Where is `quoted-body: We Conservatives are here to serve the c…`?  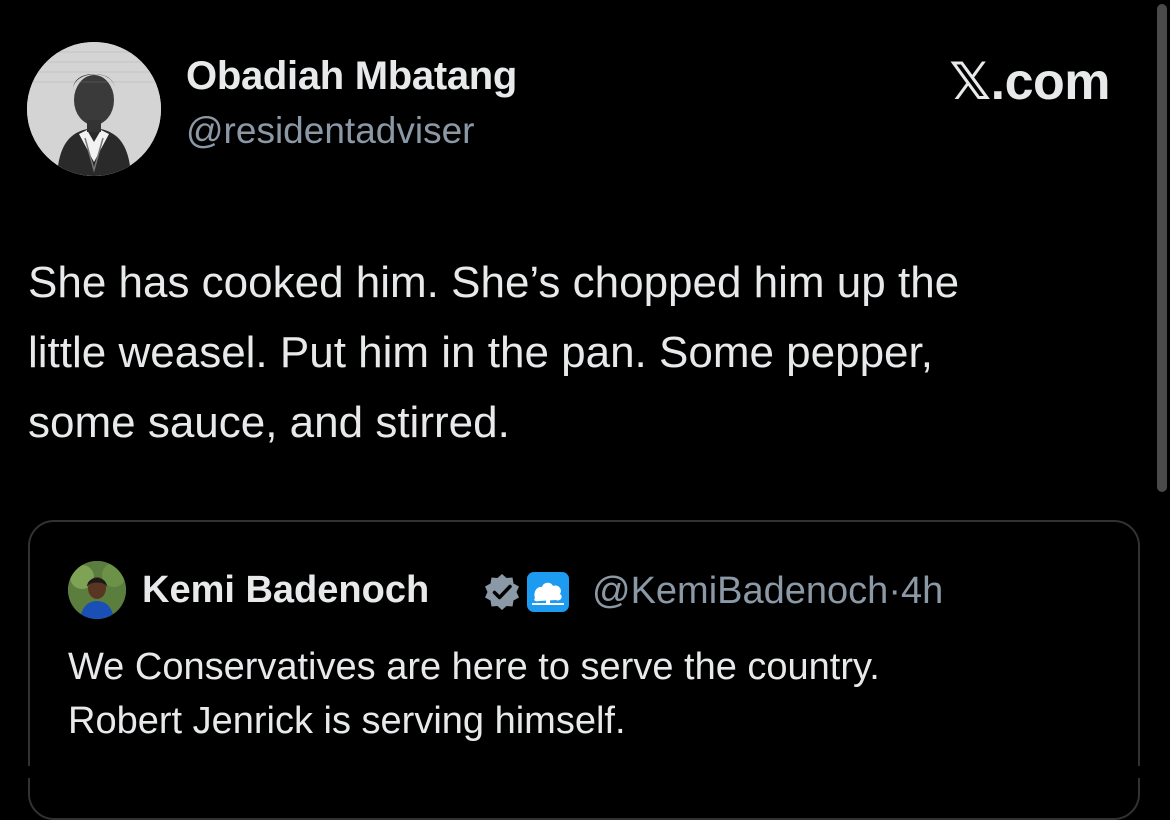
quoted-body: We Conservatives are here to serve the c… is located at coordinates (593, 694).